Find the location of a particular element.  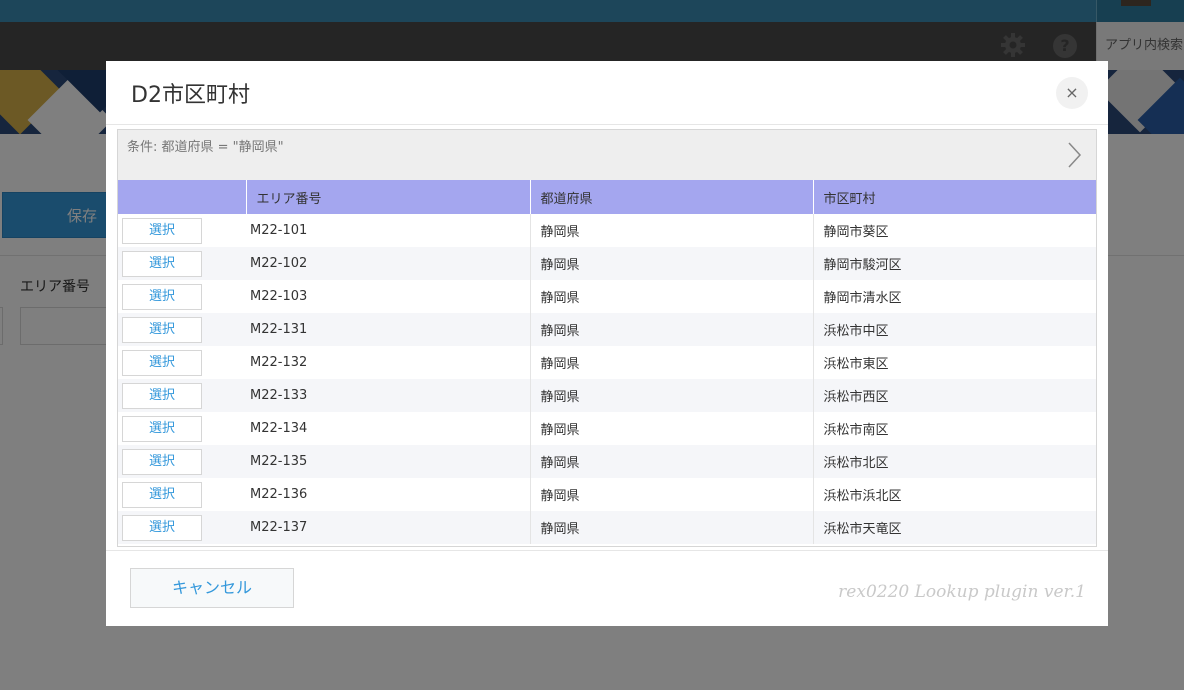

area-number-cell: M22-131 is located at coordinates (388, 329).